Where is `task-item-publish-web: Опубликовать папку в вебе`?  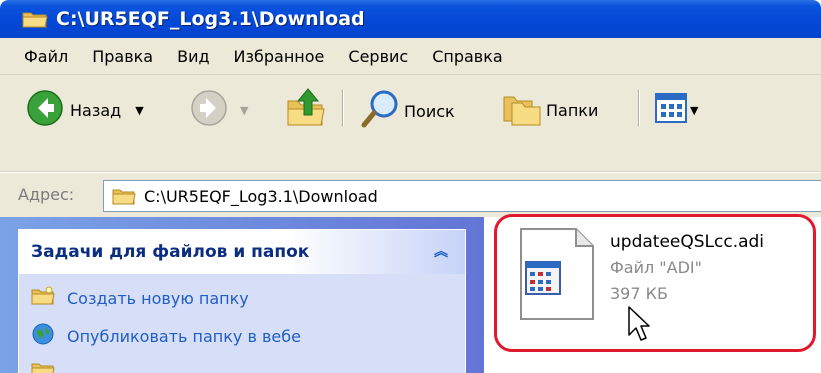
task-item-publish-web: Опубликовать папку в вебе is located at coordinates (166, 336).